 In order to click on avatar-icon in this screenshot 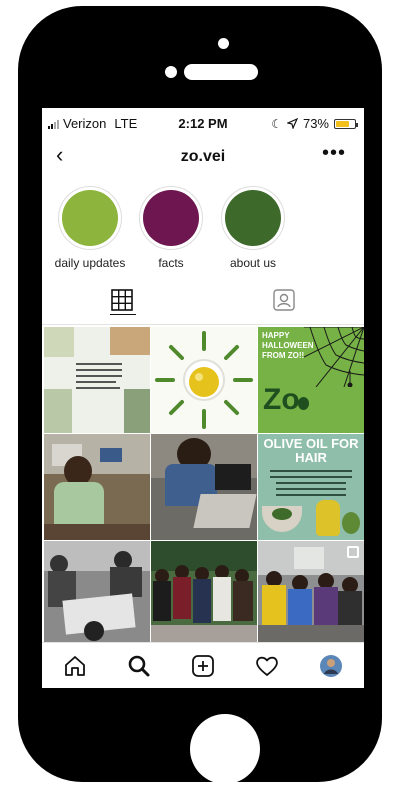, I will do `click(331, 666)`.